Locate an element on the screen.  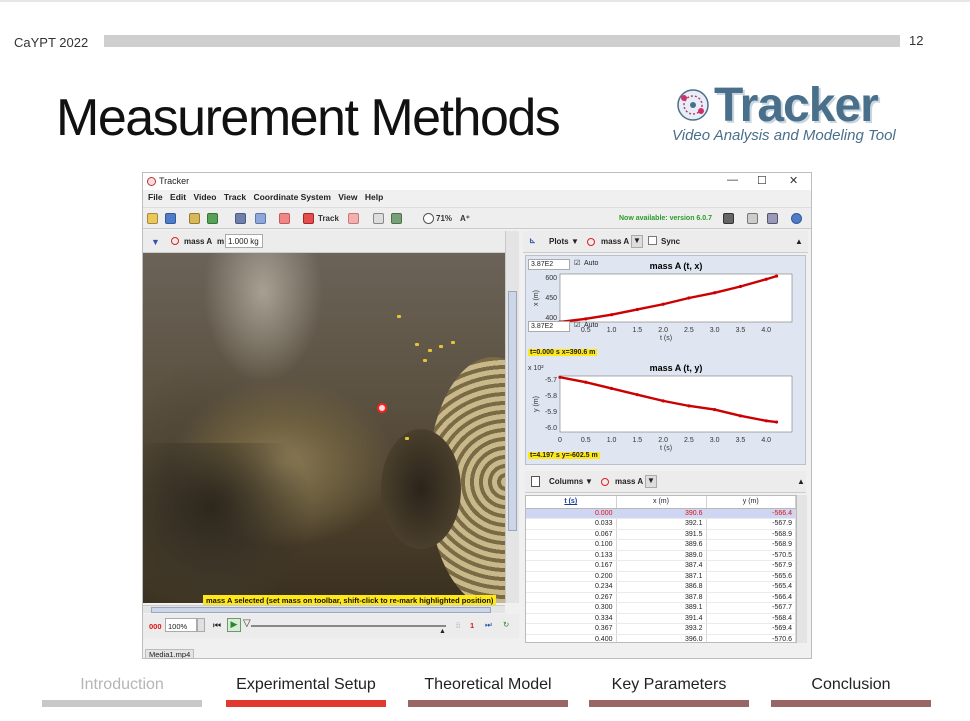
cell-y: -570.5 is located at coordinates (751, 555).